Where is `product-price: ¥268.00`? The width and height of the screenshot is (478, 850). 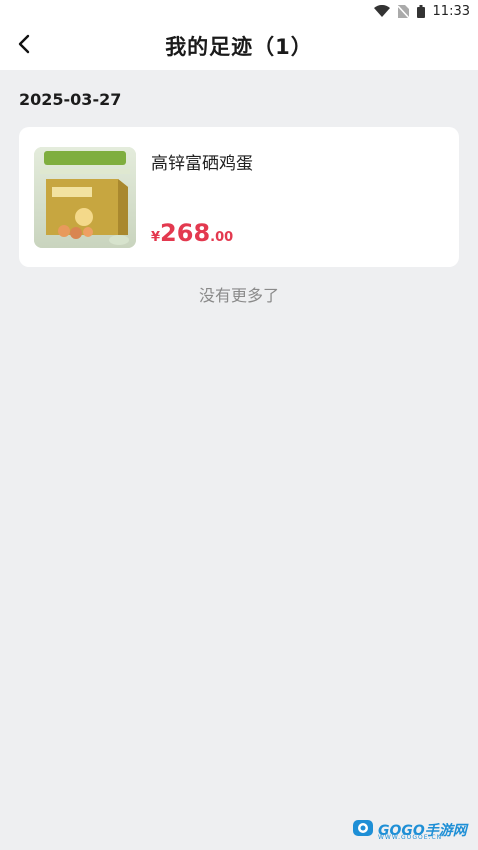
product-price: ¥268.00 is located at coordinates (192, 233).